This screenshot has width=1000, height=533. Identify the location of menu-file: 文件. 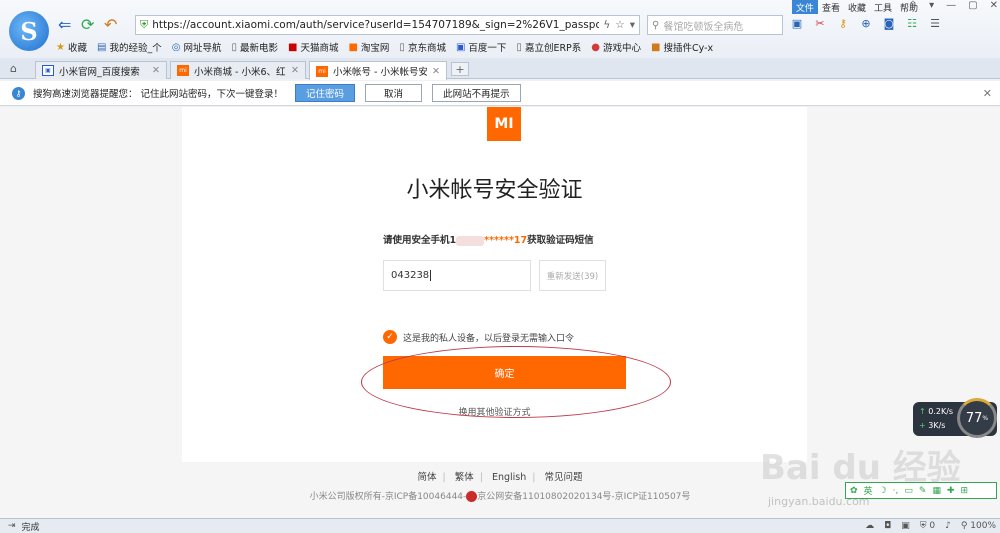
(804, 7).